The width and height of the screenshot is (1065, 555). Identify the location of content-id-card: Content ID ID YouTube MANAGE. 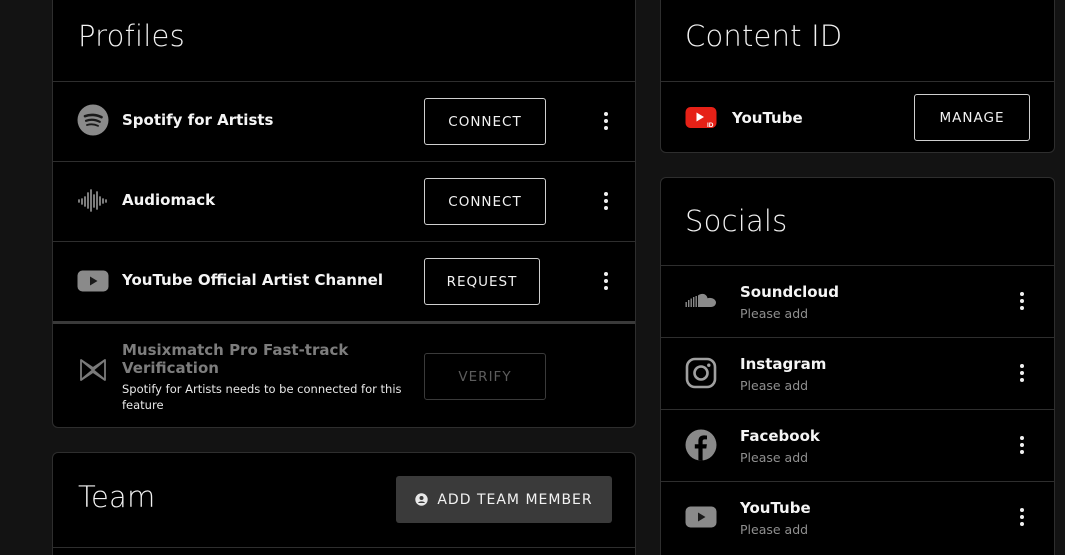
(857, 76).